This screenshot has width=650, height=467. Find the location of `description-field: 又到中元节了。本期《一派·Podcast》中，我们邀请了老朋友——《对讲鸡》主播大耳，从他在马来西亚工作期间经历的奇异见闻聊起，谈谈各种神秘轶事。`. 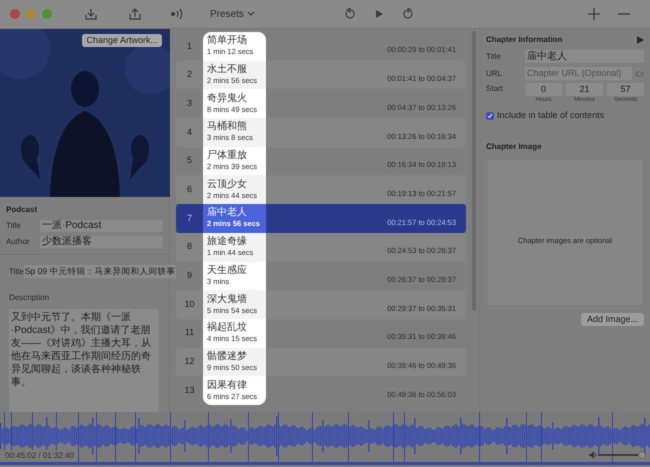

description-field: 又到中元节了。本期《一派·Podcast》中，我们邀请了老朋友——《对讲鸡》主播大耳，从他在马来西亚工作期间经历的奇异见闻聊起，谈谈各种神秘轶事。 is located at coordinates (83, 361).